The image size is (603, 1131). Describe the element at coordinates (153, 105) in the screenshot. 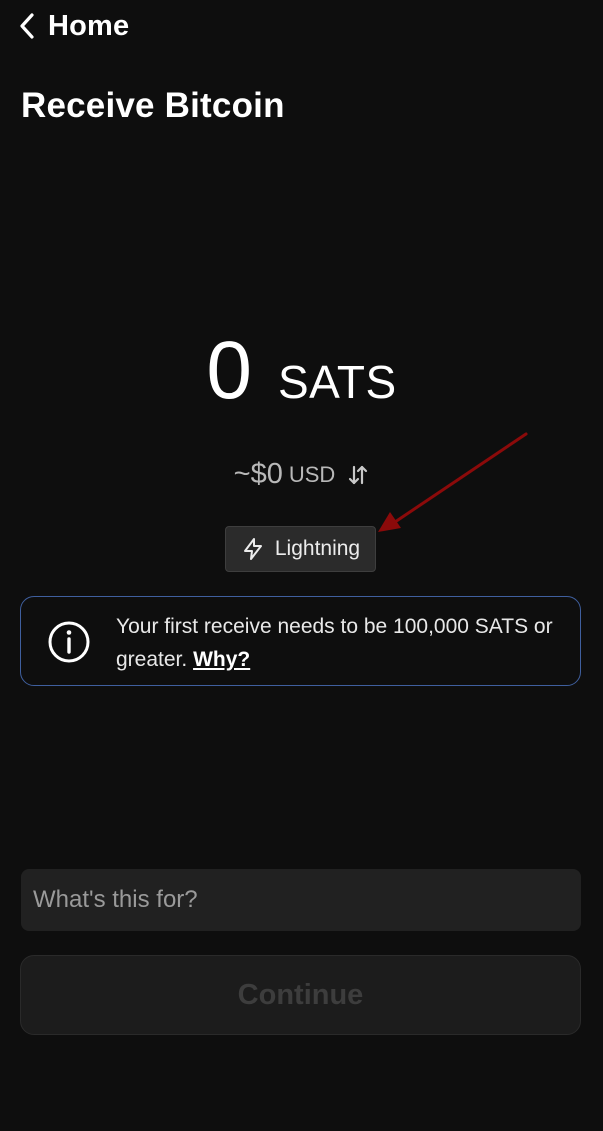

I see `page-title: Receive Bitcoin` at that location.